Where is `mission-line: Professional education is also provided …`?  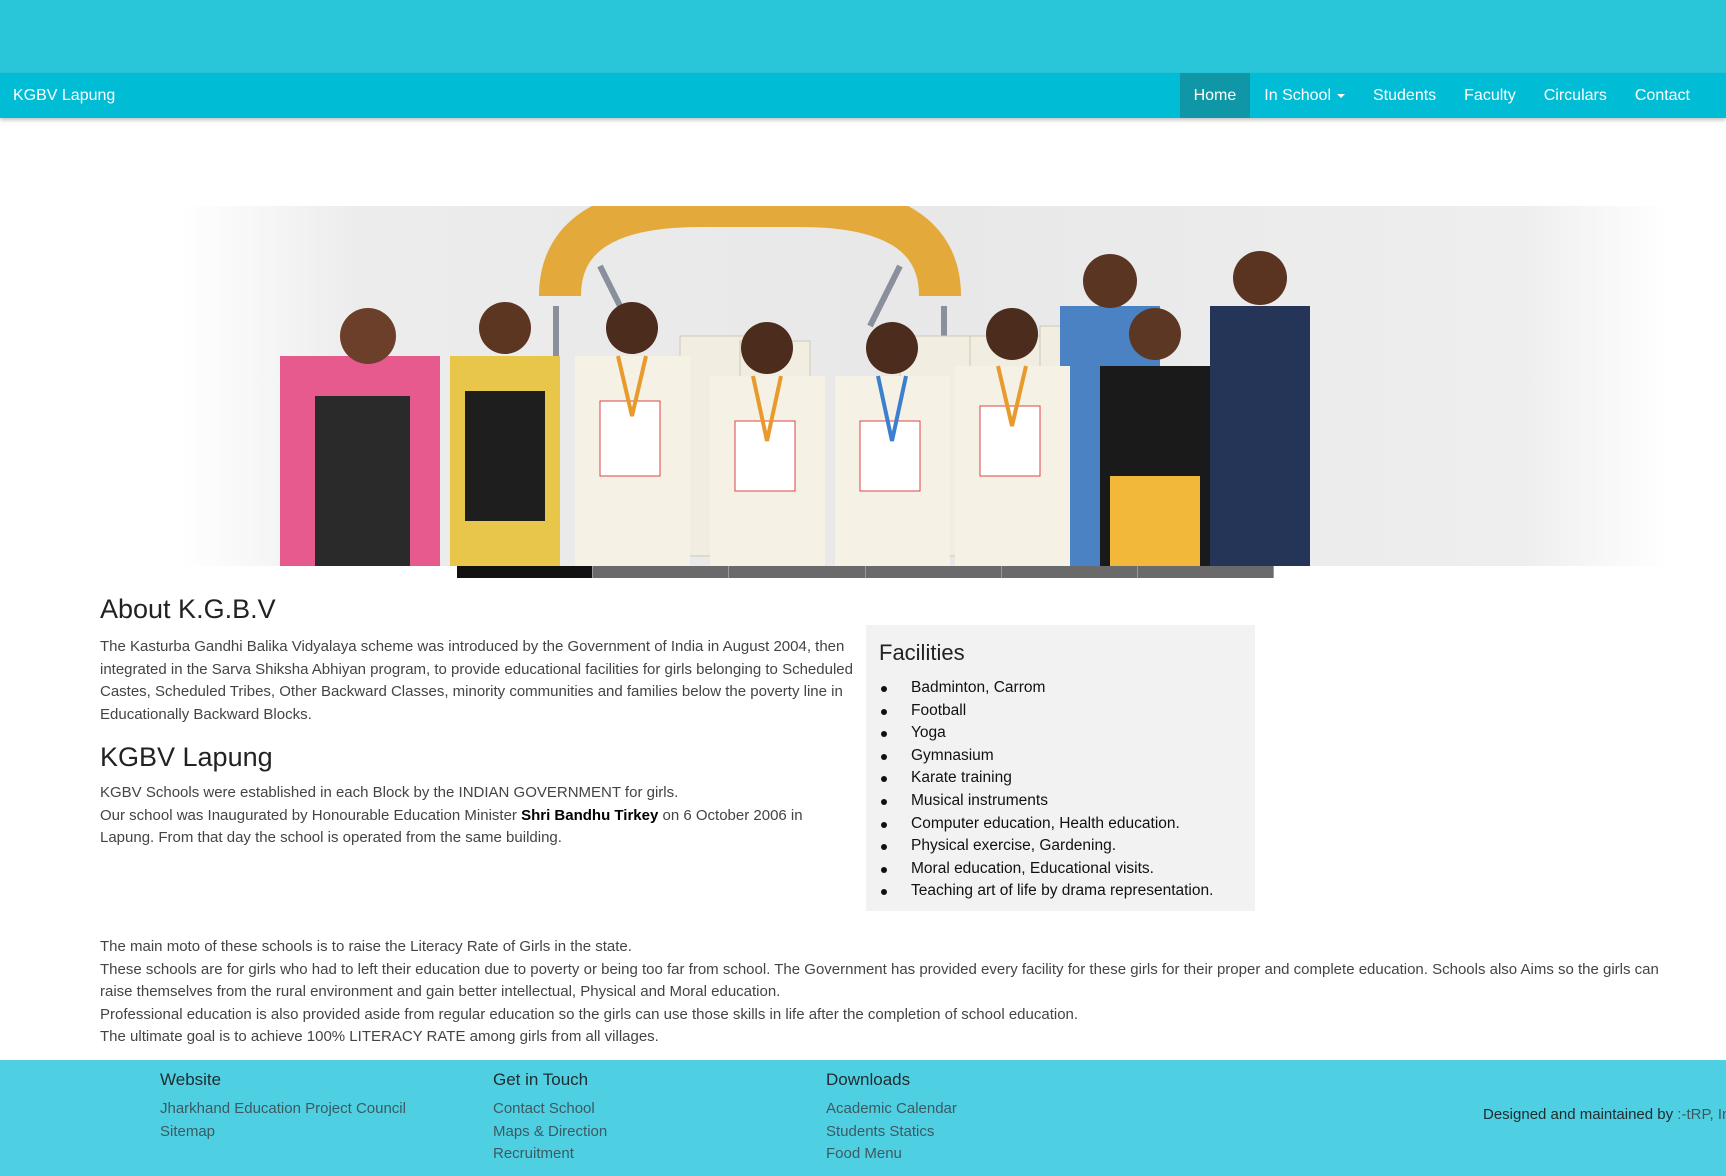
mission-line: Professional education is also provided … is located at coordinates (589, 1014).